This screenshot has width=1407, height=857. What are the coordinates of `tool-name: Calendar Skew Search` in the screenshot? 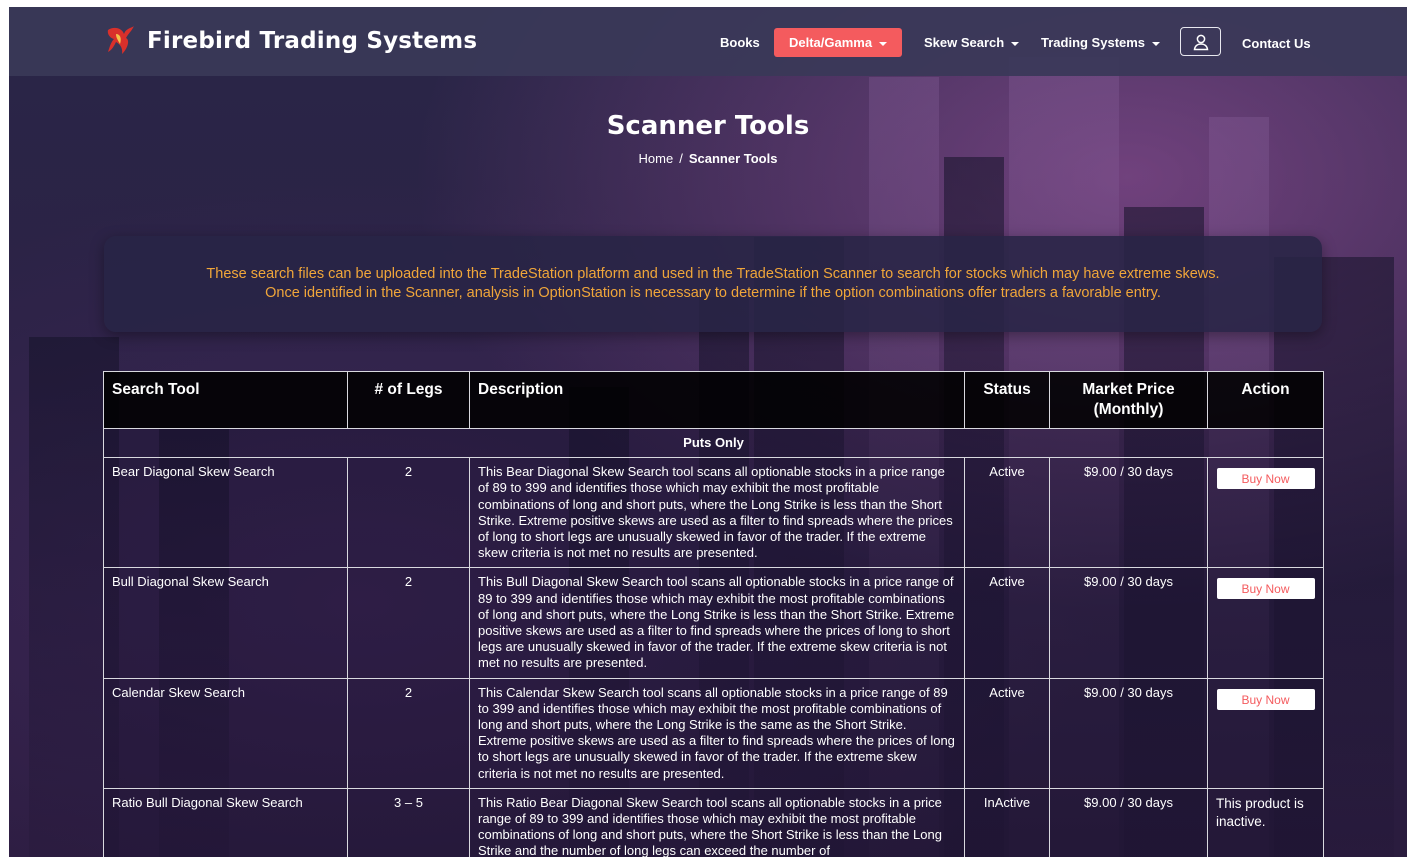 It's located at (225, 733).